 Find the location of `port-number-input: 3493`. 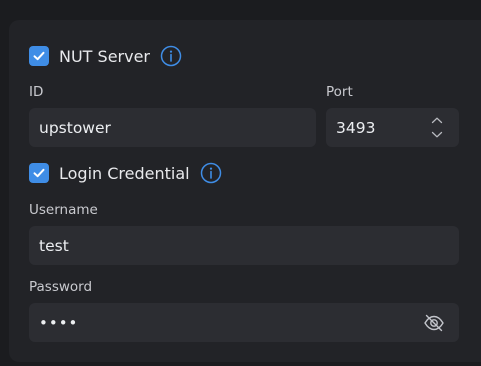

port-number-input: 3493 is located at coordinates (392, 127).